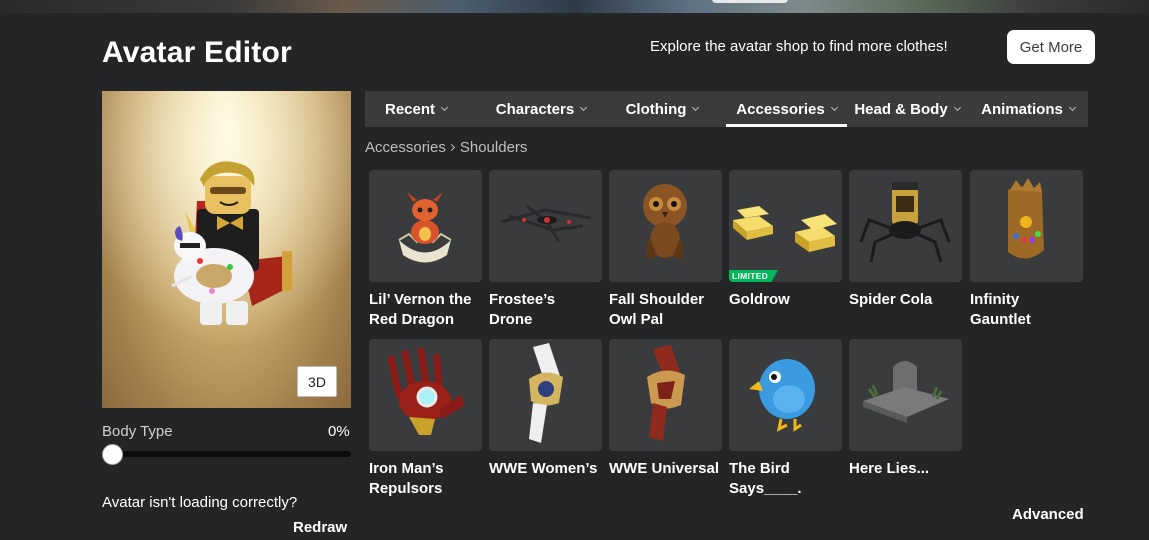 The height and width of the screenshot is (540, 1149). What do you see at coordinates (1000, 309) in the screenshot?
I see `item-name: Infinity Gauntlet` at bounding box center [1000, 309].